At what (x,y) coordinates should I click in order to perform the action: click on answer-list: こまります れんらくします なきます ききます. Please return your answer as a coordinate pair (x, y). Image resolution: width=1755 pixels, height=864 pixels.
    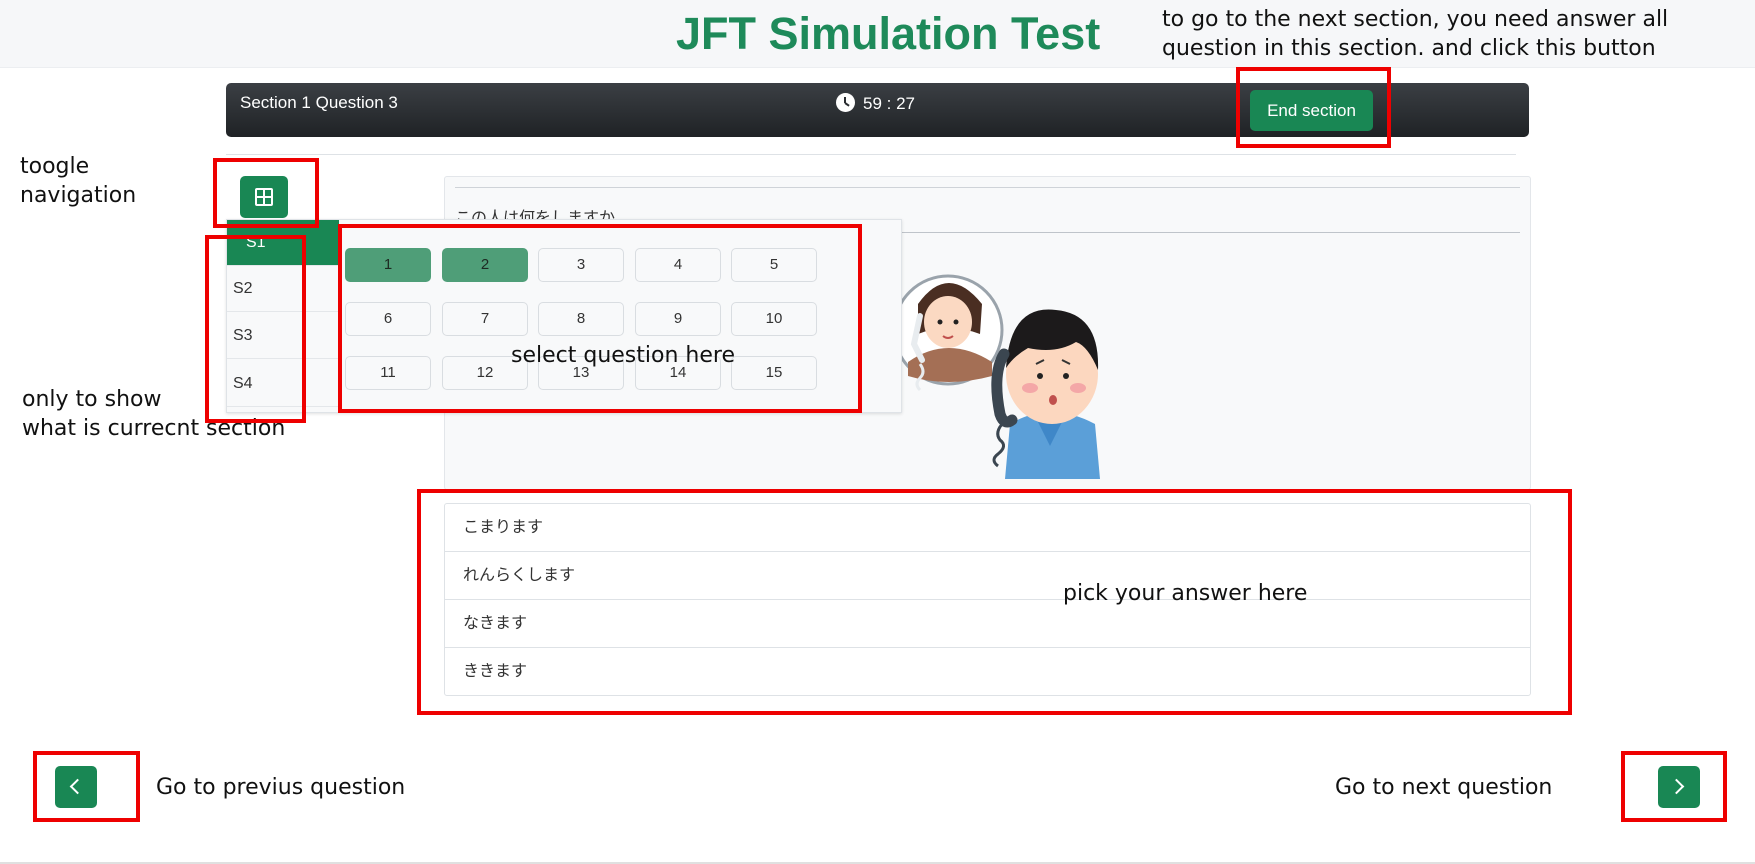
    Looking at the image, I should click on (987, 599).